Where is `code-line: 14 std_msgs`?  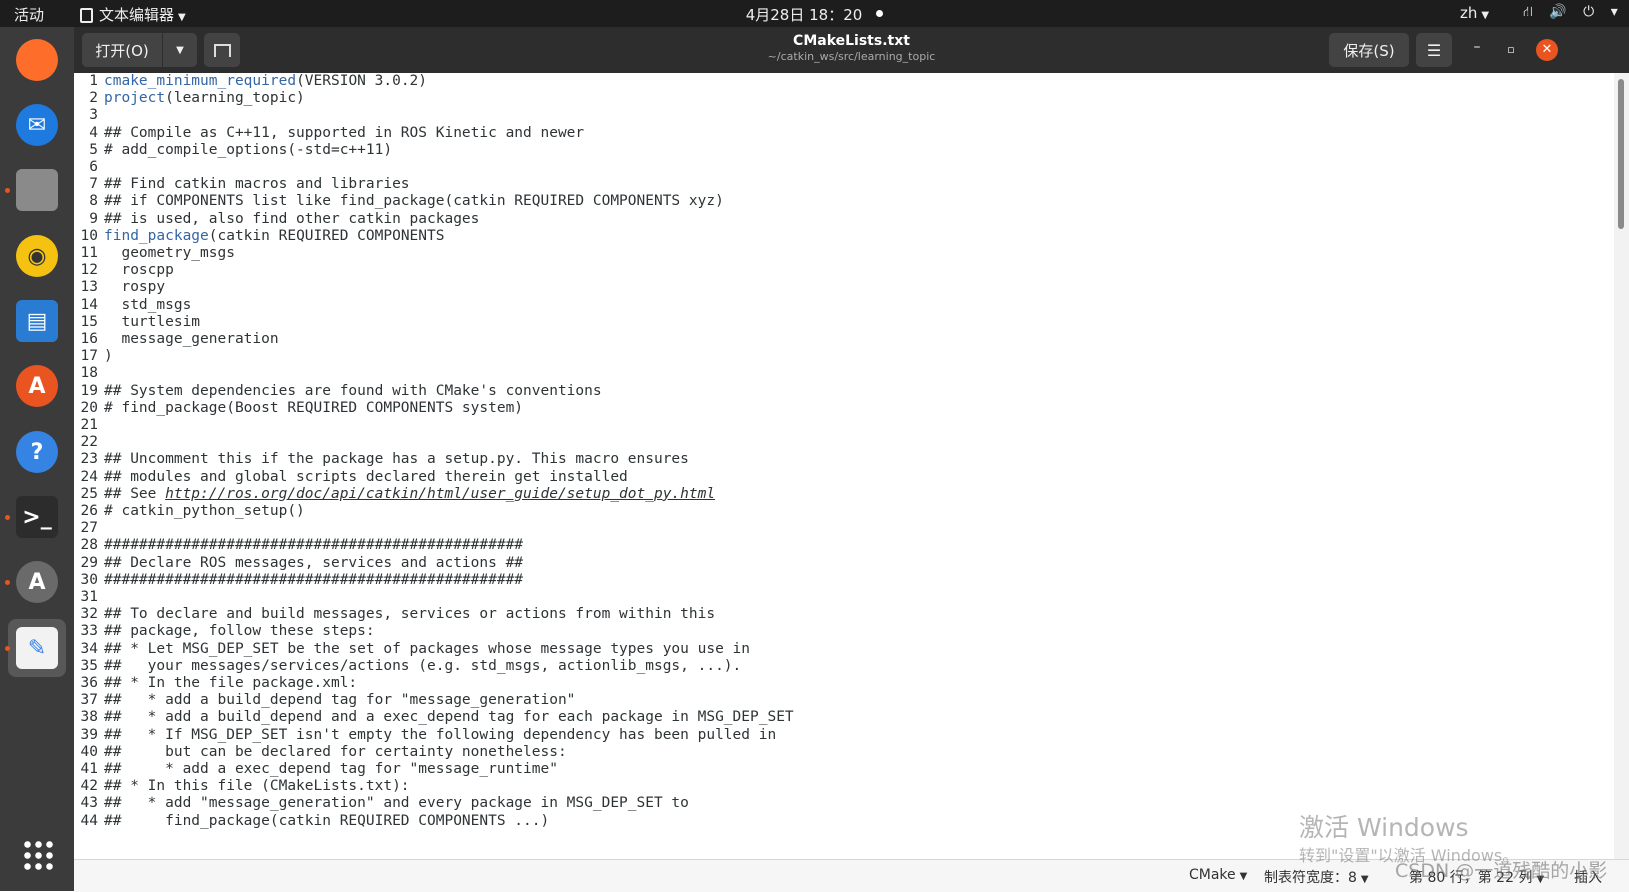
code-line: 14 std_msgs is located at coordinates (133, 305).